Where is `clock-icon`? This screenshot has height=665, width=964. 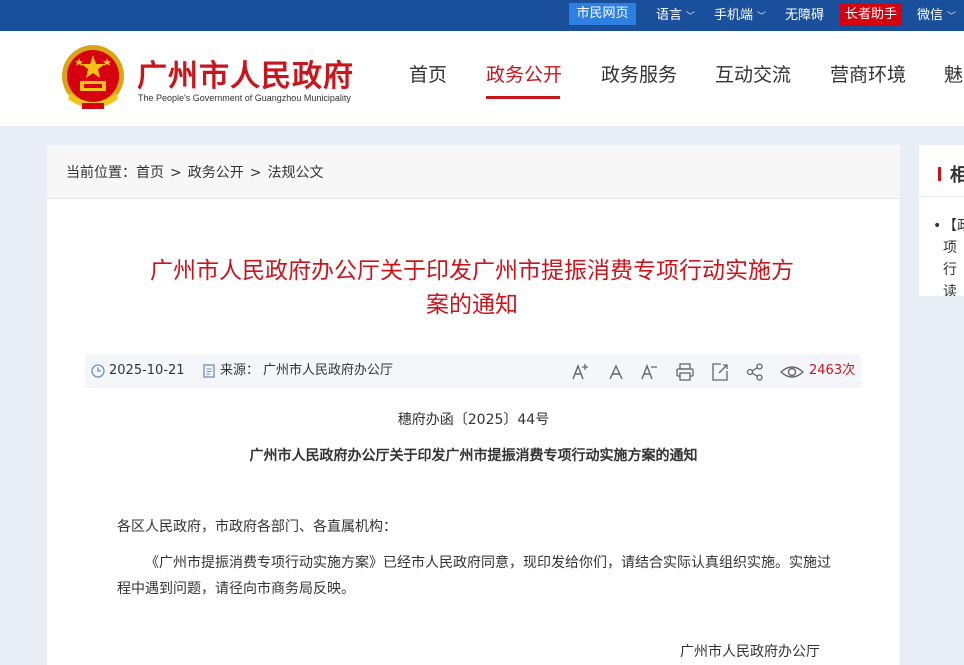 clock-icon is located at coordinates (98, 371).